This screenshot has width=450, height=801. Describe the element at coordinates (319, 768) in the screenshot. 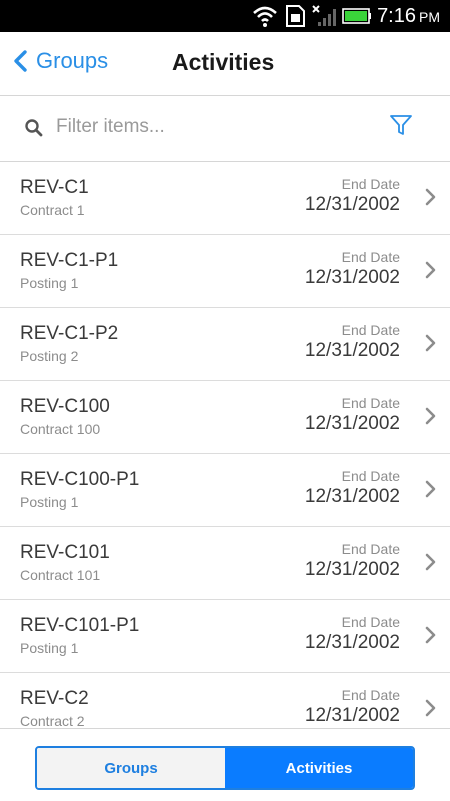

I see `tab-activities: Activities` at that location.